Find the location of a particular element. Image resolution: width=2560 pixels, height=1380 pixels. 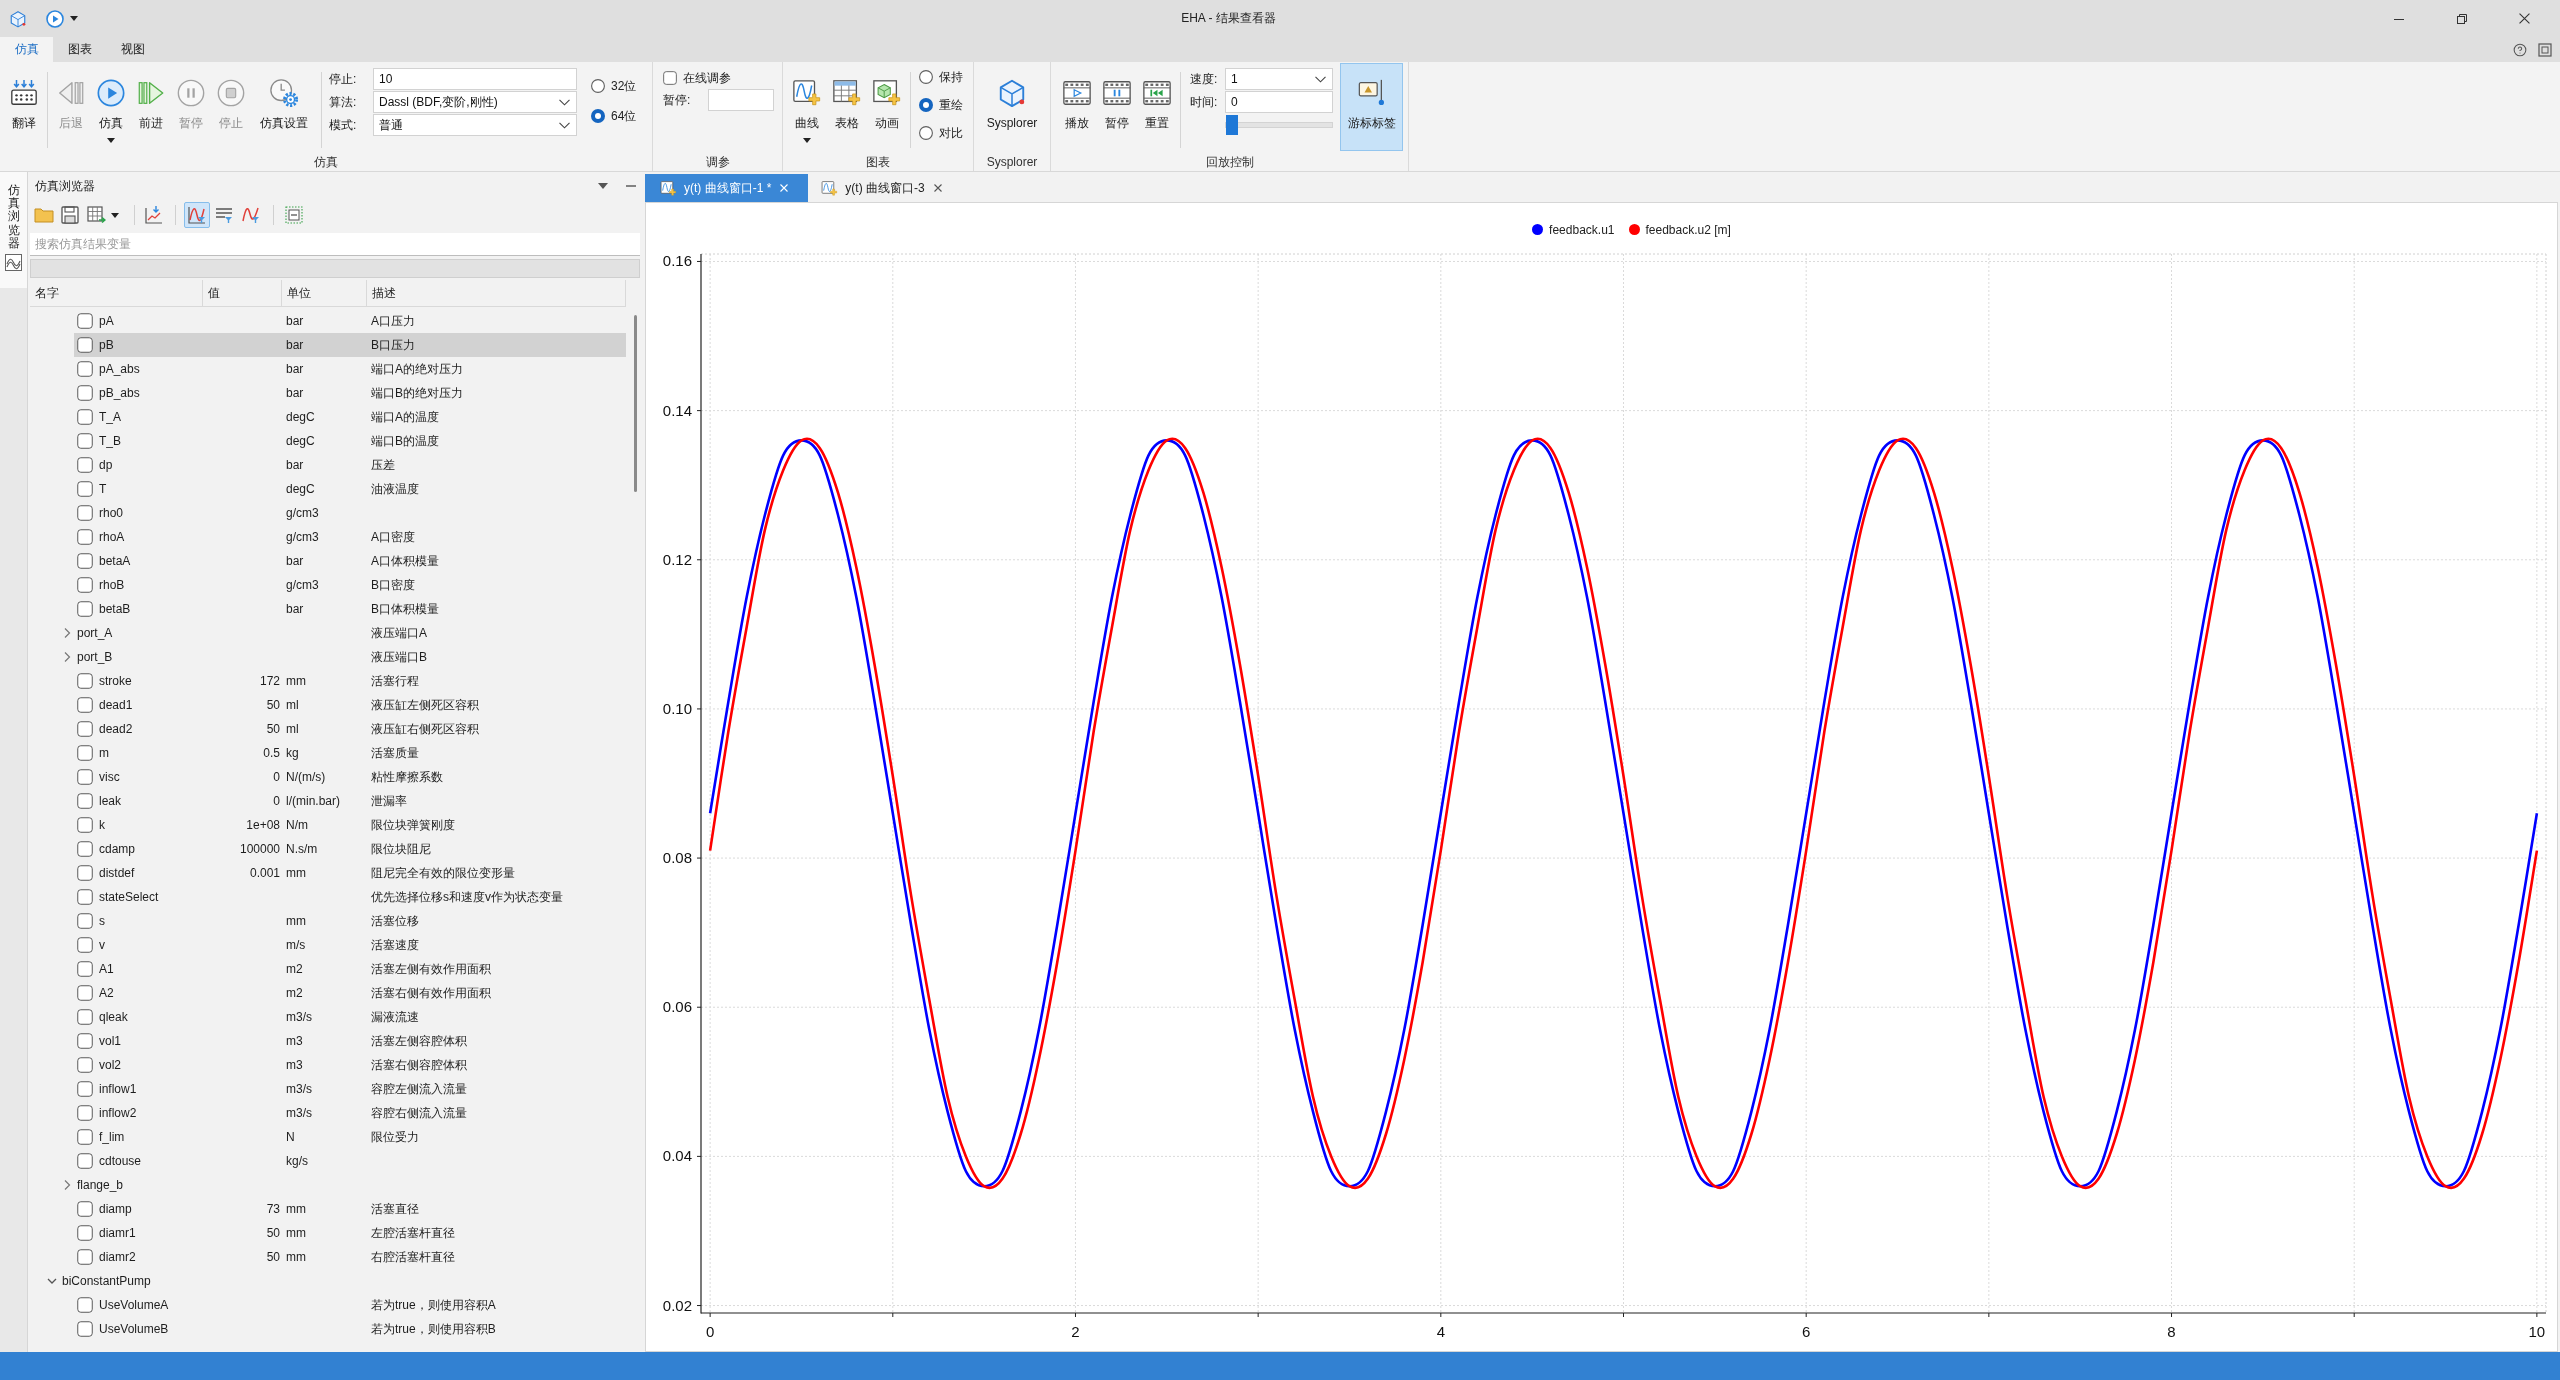

tree-row: rhoA g/cm3 A口密度 is located at coordinates (350, 537).